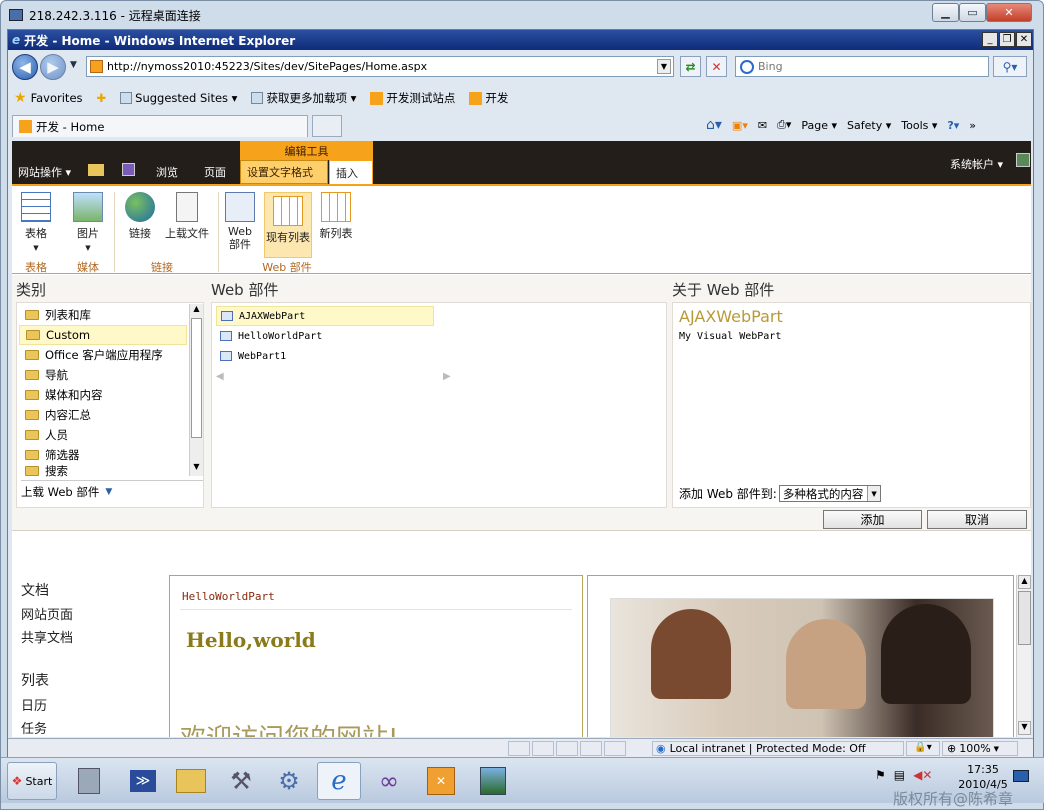  What do you see at coordinates (325, 356) in the screenshot?
I see `webpart-item: WebPart1` at bounding box center [325, 356].